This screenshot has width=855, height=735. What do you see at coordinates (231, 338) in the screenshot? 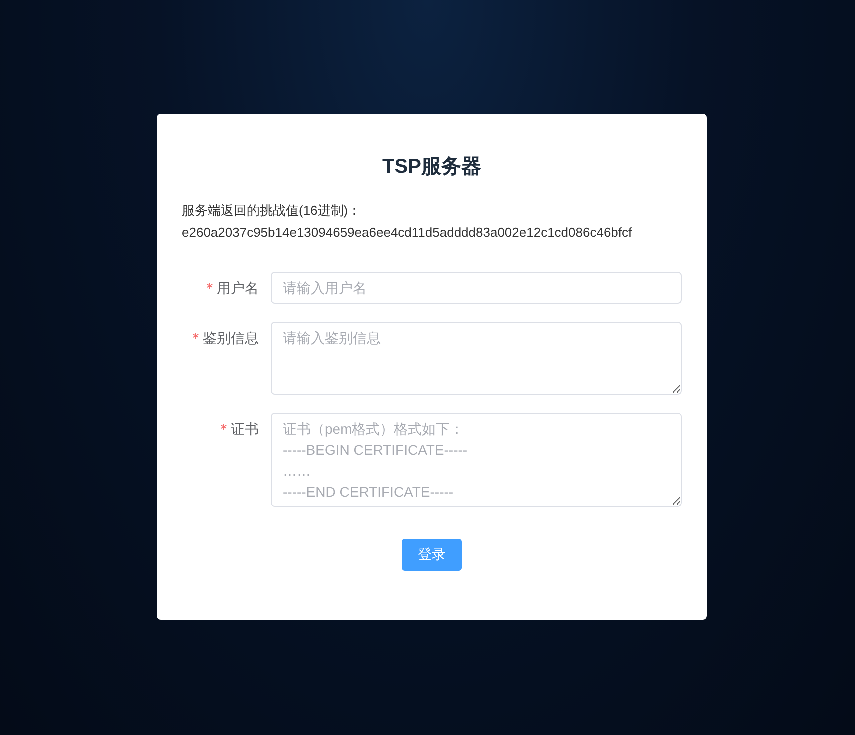
I see `field-label: 鉴别信息` at bounding box center [231, 338].